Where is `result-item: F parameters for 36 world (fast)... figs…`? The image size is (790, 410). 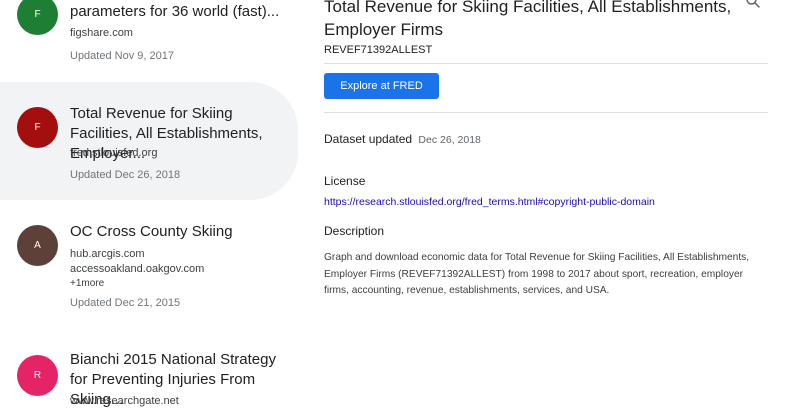
result-item: F parameters for 36 world (fast)... figs… is located at coordinates (149, 40).